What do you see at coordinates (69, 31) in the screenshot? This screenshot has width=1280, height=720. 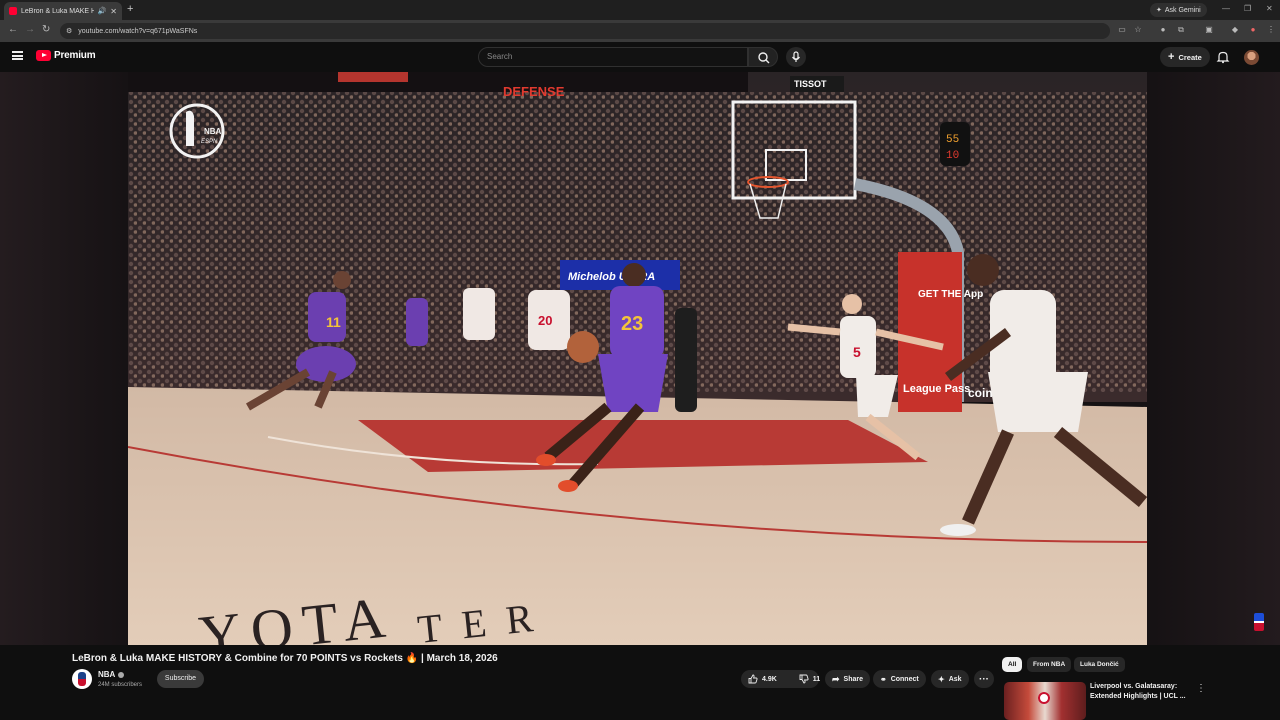 I see `site-info-icon: ⚙` at bounding box center [69, 31].